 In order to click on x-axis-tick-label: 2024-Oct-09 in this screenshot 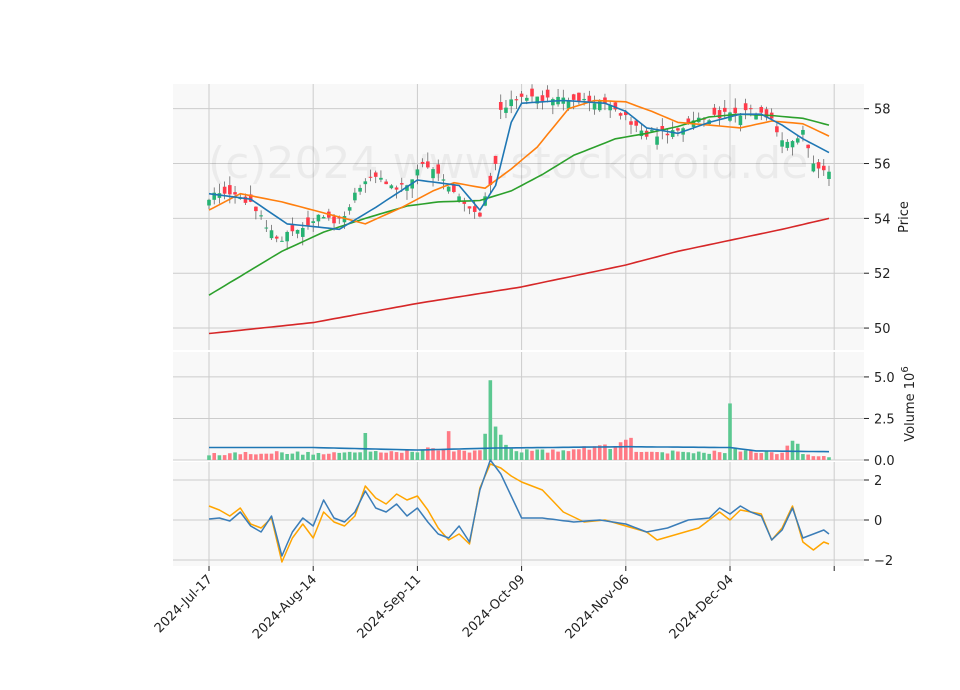, I will do `click(494, 606)`.